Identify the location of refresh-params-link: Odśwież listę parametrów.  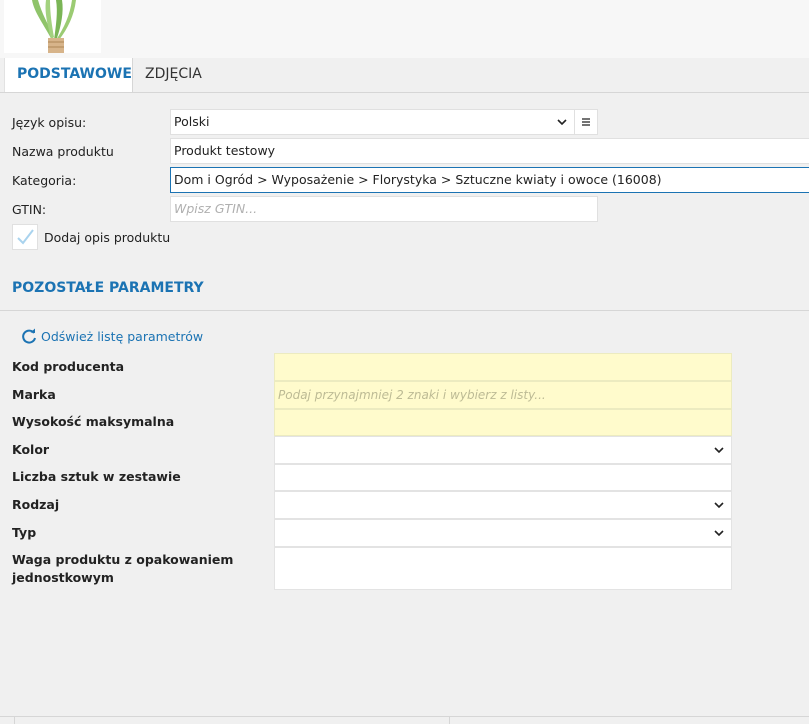
(111, 336).